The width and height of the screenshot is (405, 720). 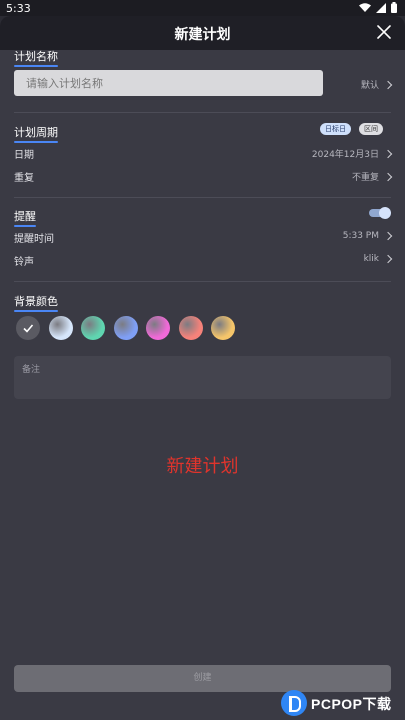 I want to click on page-title: 新建计划, so click(x=202, y=35).